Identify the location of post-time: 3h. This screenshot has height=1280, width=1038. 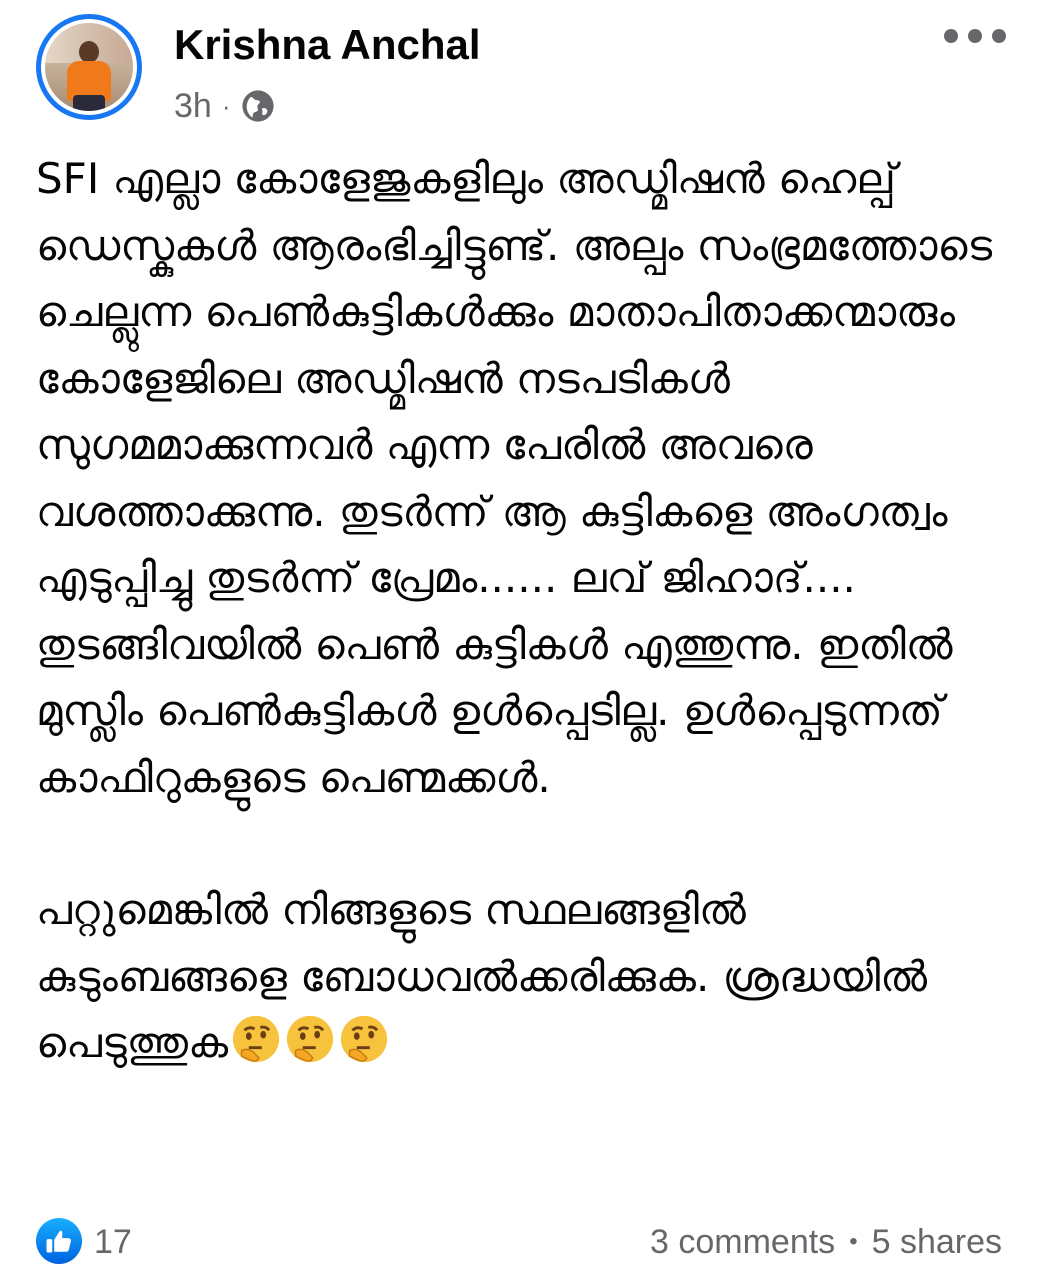
(193, 106).